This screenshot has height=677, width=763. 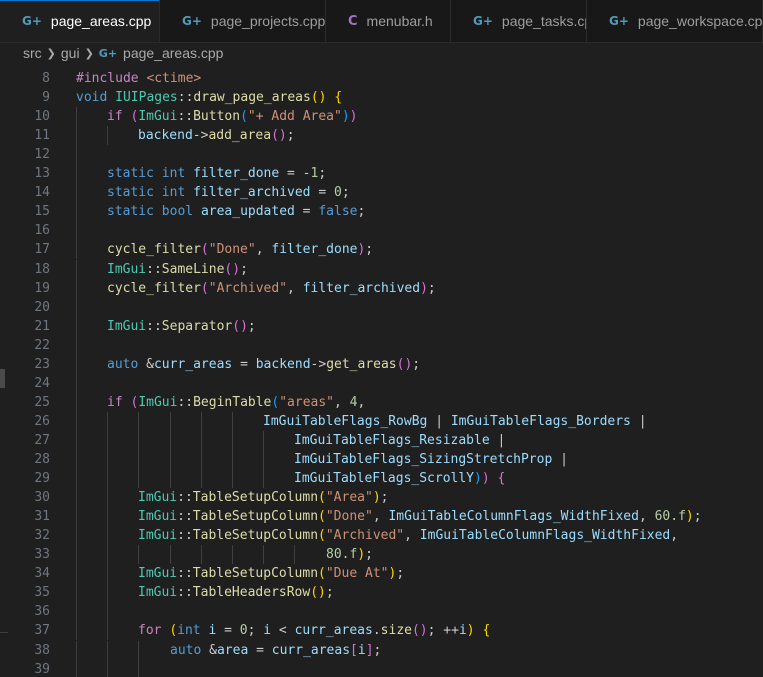 I want to click on code-line: 22, so click(x=381, y=345).